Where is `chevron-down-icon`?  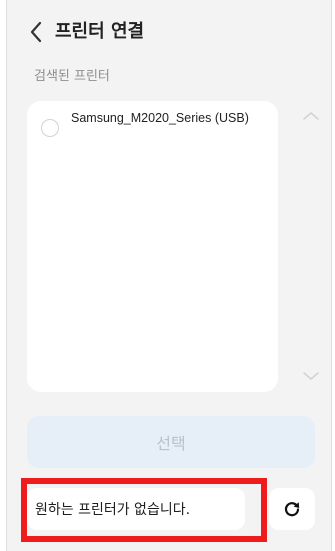
chevron-down-icon is located at coordinates (311, 376).